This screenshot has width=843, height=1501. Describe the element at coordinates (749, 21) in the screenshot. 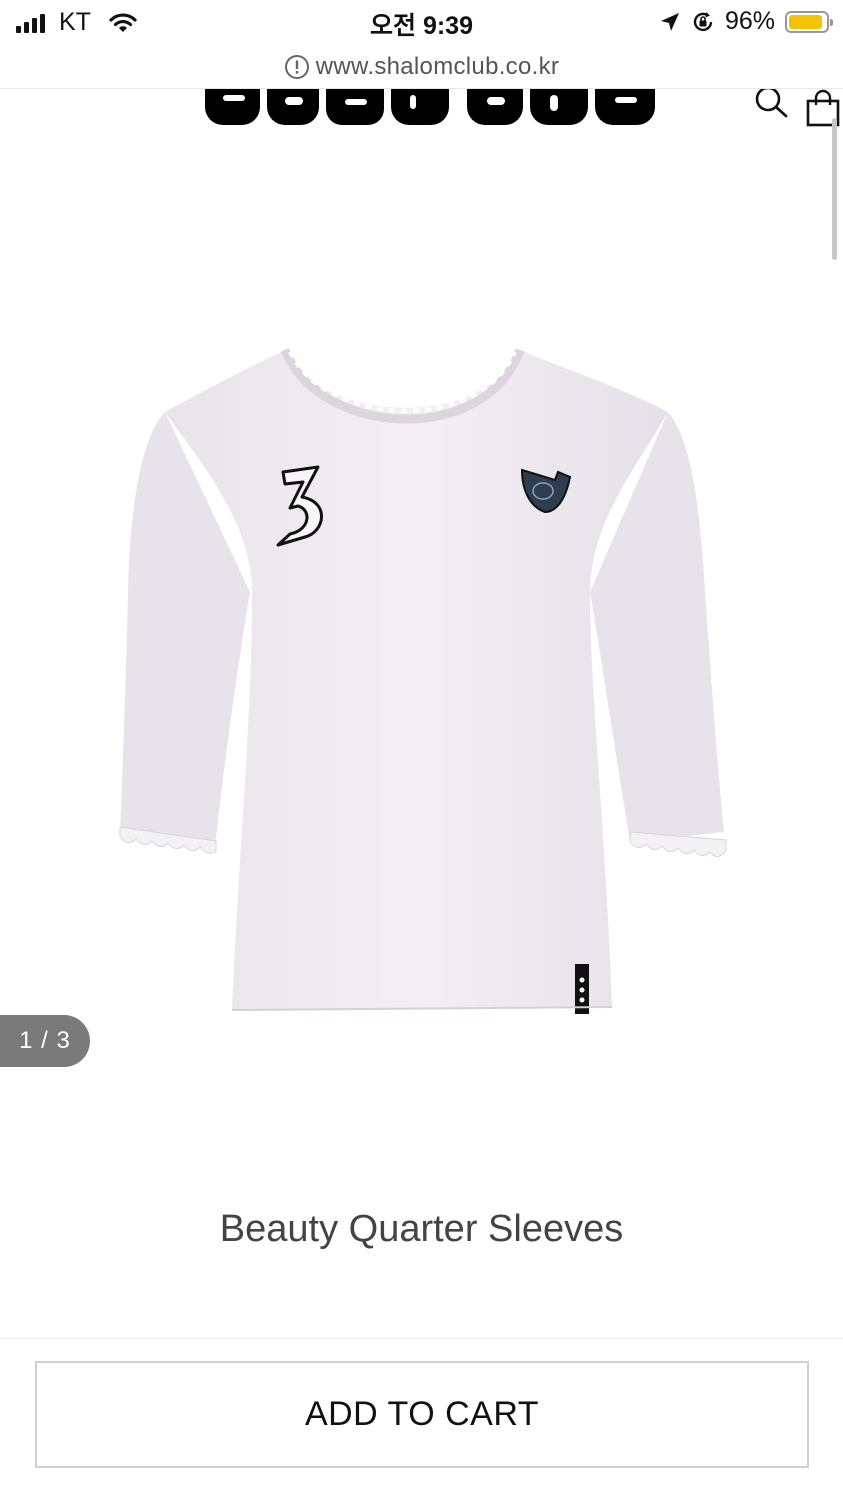

I see `battery-percent: 96%` at that location.